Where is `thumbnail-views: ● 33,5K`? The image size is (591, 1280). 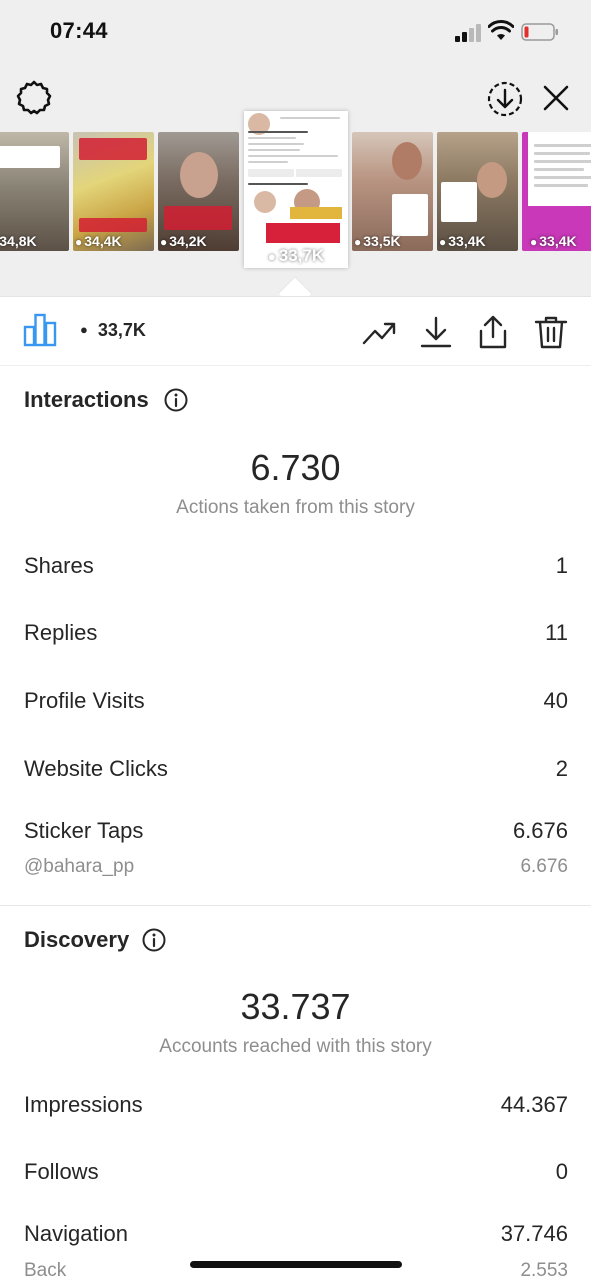
thumbnail-views: ● 33,5K is located at coordinates (377, 241).